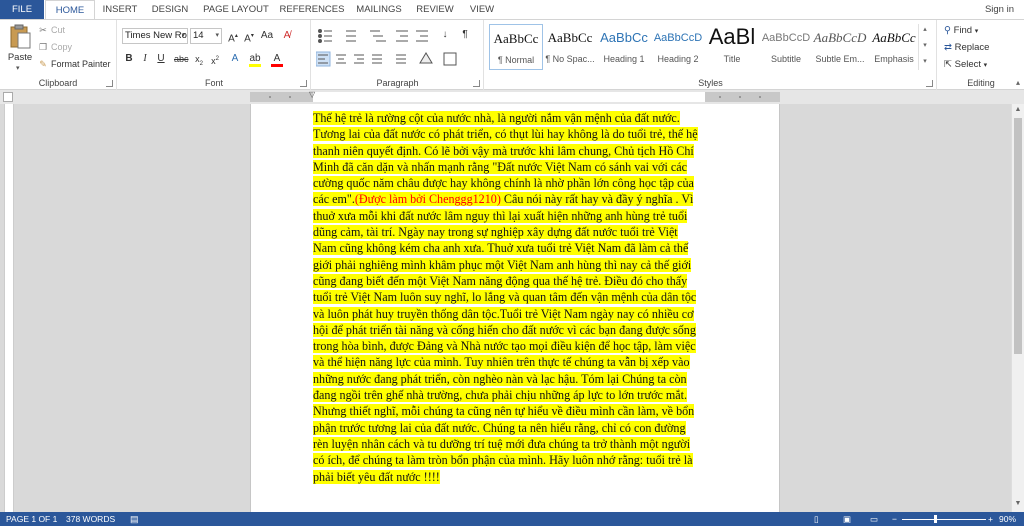 The image size is (1024, 526). What do you see at coordinates (199, 59) in the screenshot?
I see `subscript-icon: x2` at bounding box center [199, 59].